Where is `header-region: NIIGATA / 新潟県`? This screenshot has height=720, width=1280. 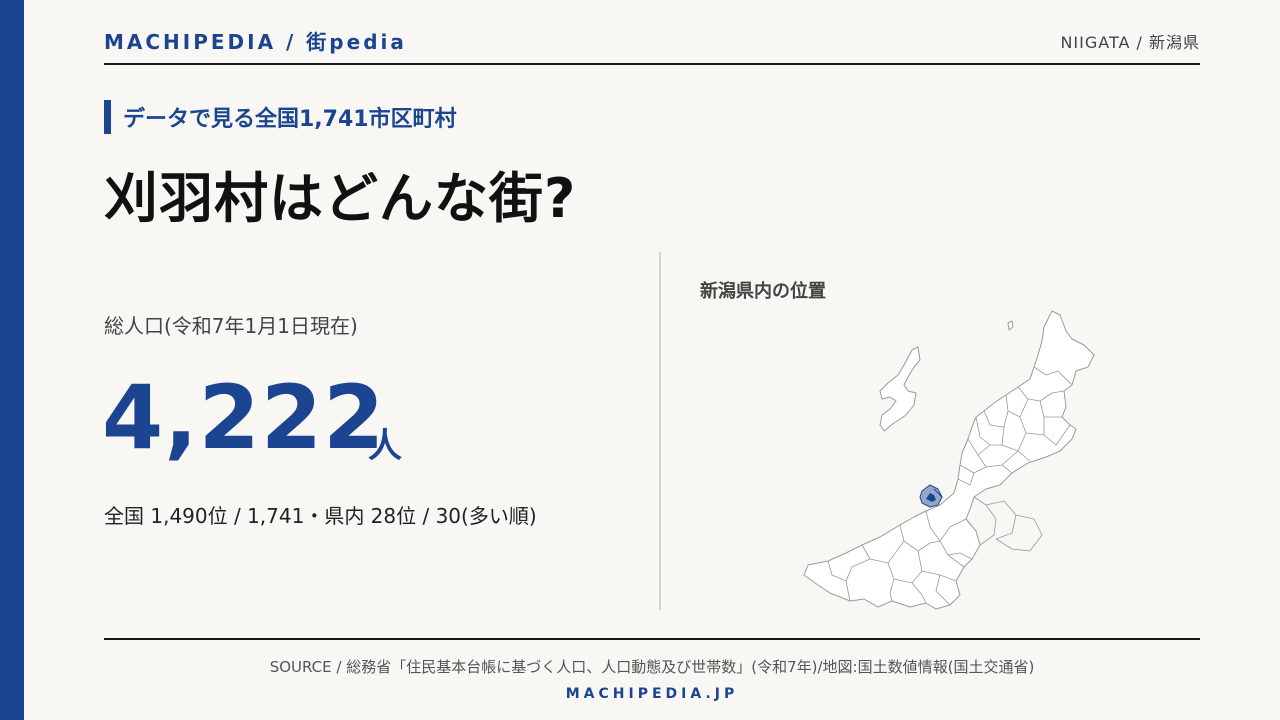
header-region: NIIGATA / 新潟県 is located at coordinates (1130, 42).